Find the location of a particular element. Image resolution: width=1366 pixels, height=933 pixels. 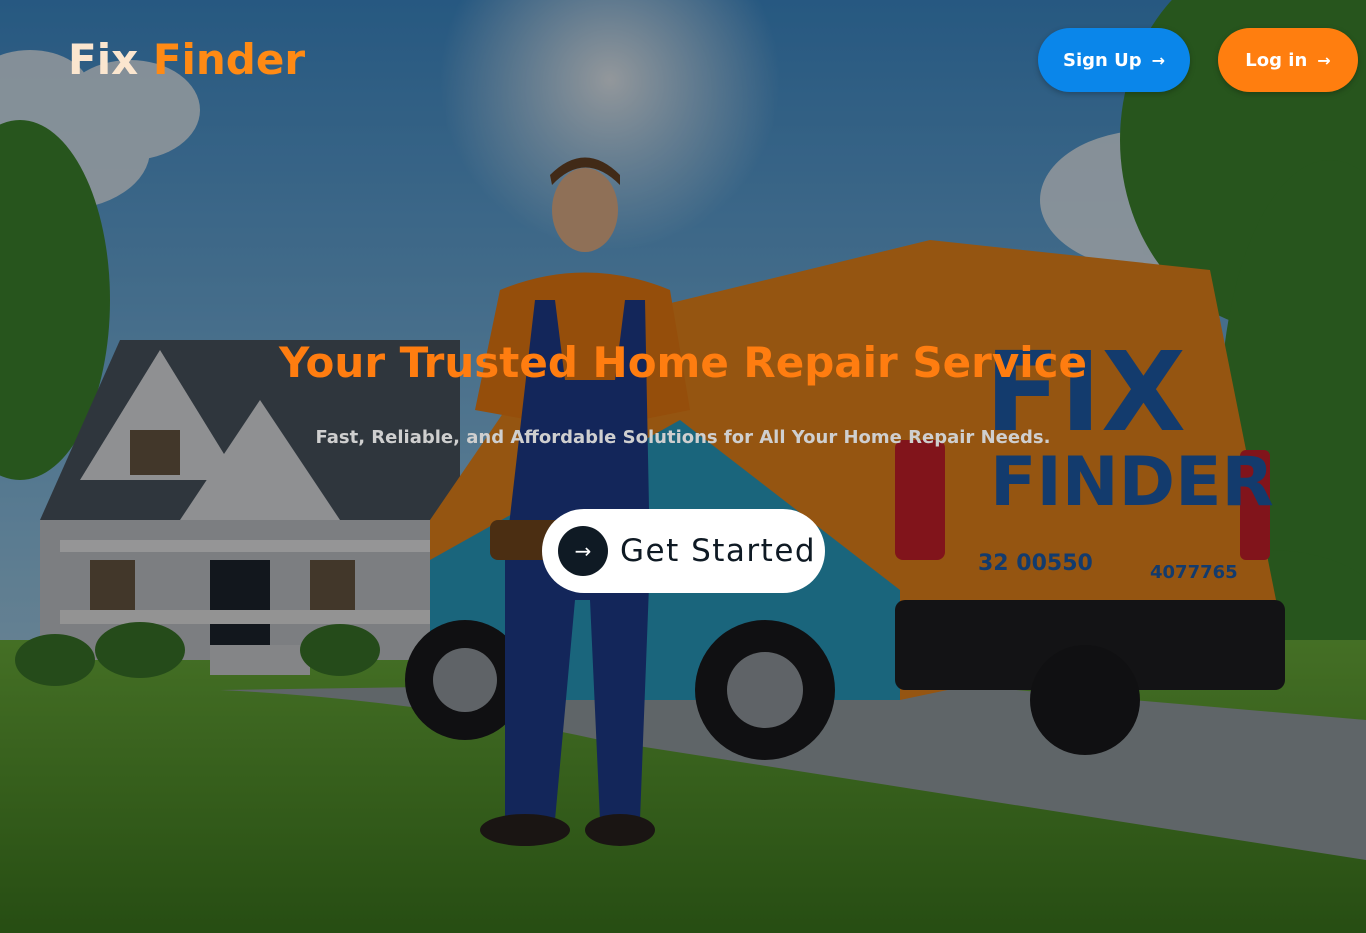

get-started-button: → Get Started is located at coordinates (683, 551).